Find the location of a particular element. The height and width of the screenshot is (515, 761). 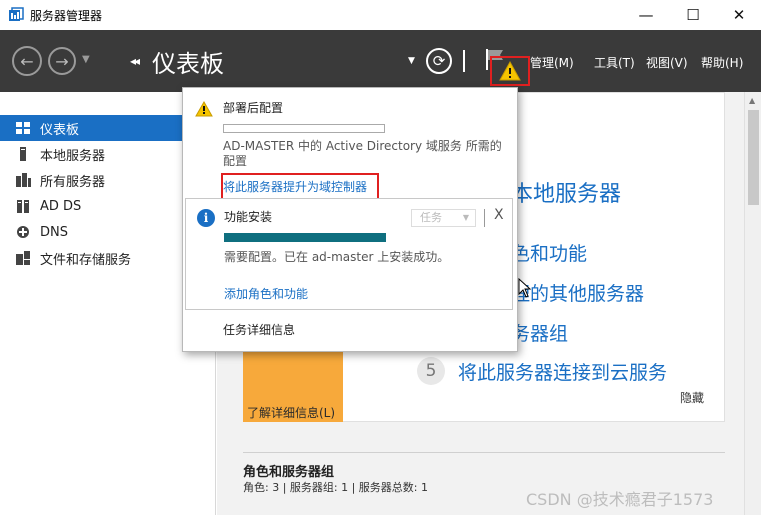

back-button: ← is located at coordinates (27, 61).